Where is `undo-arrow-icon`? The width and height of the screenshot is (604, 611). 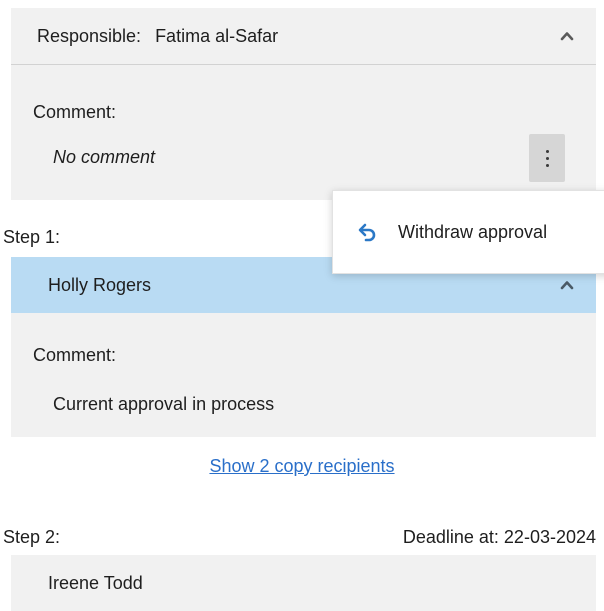 undo-arrow-icon is located at coordinates (367, 232).